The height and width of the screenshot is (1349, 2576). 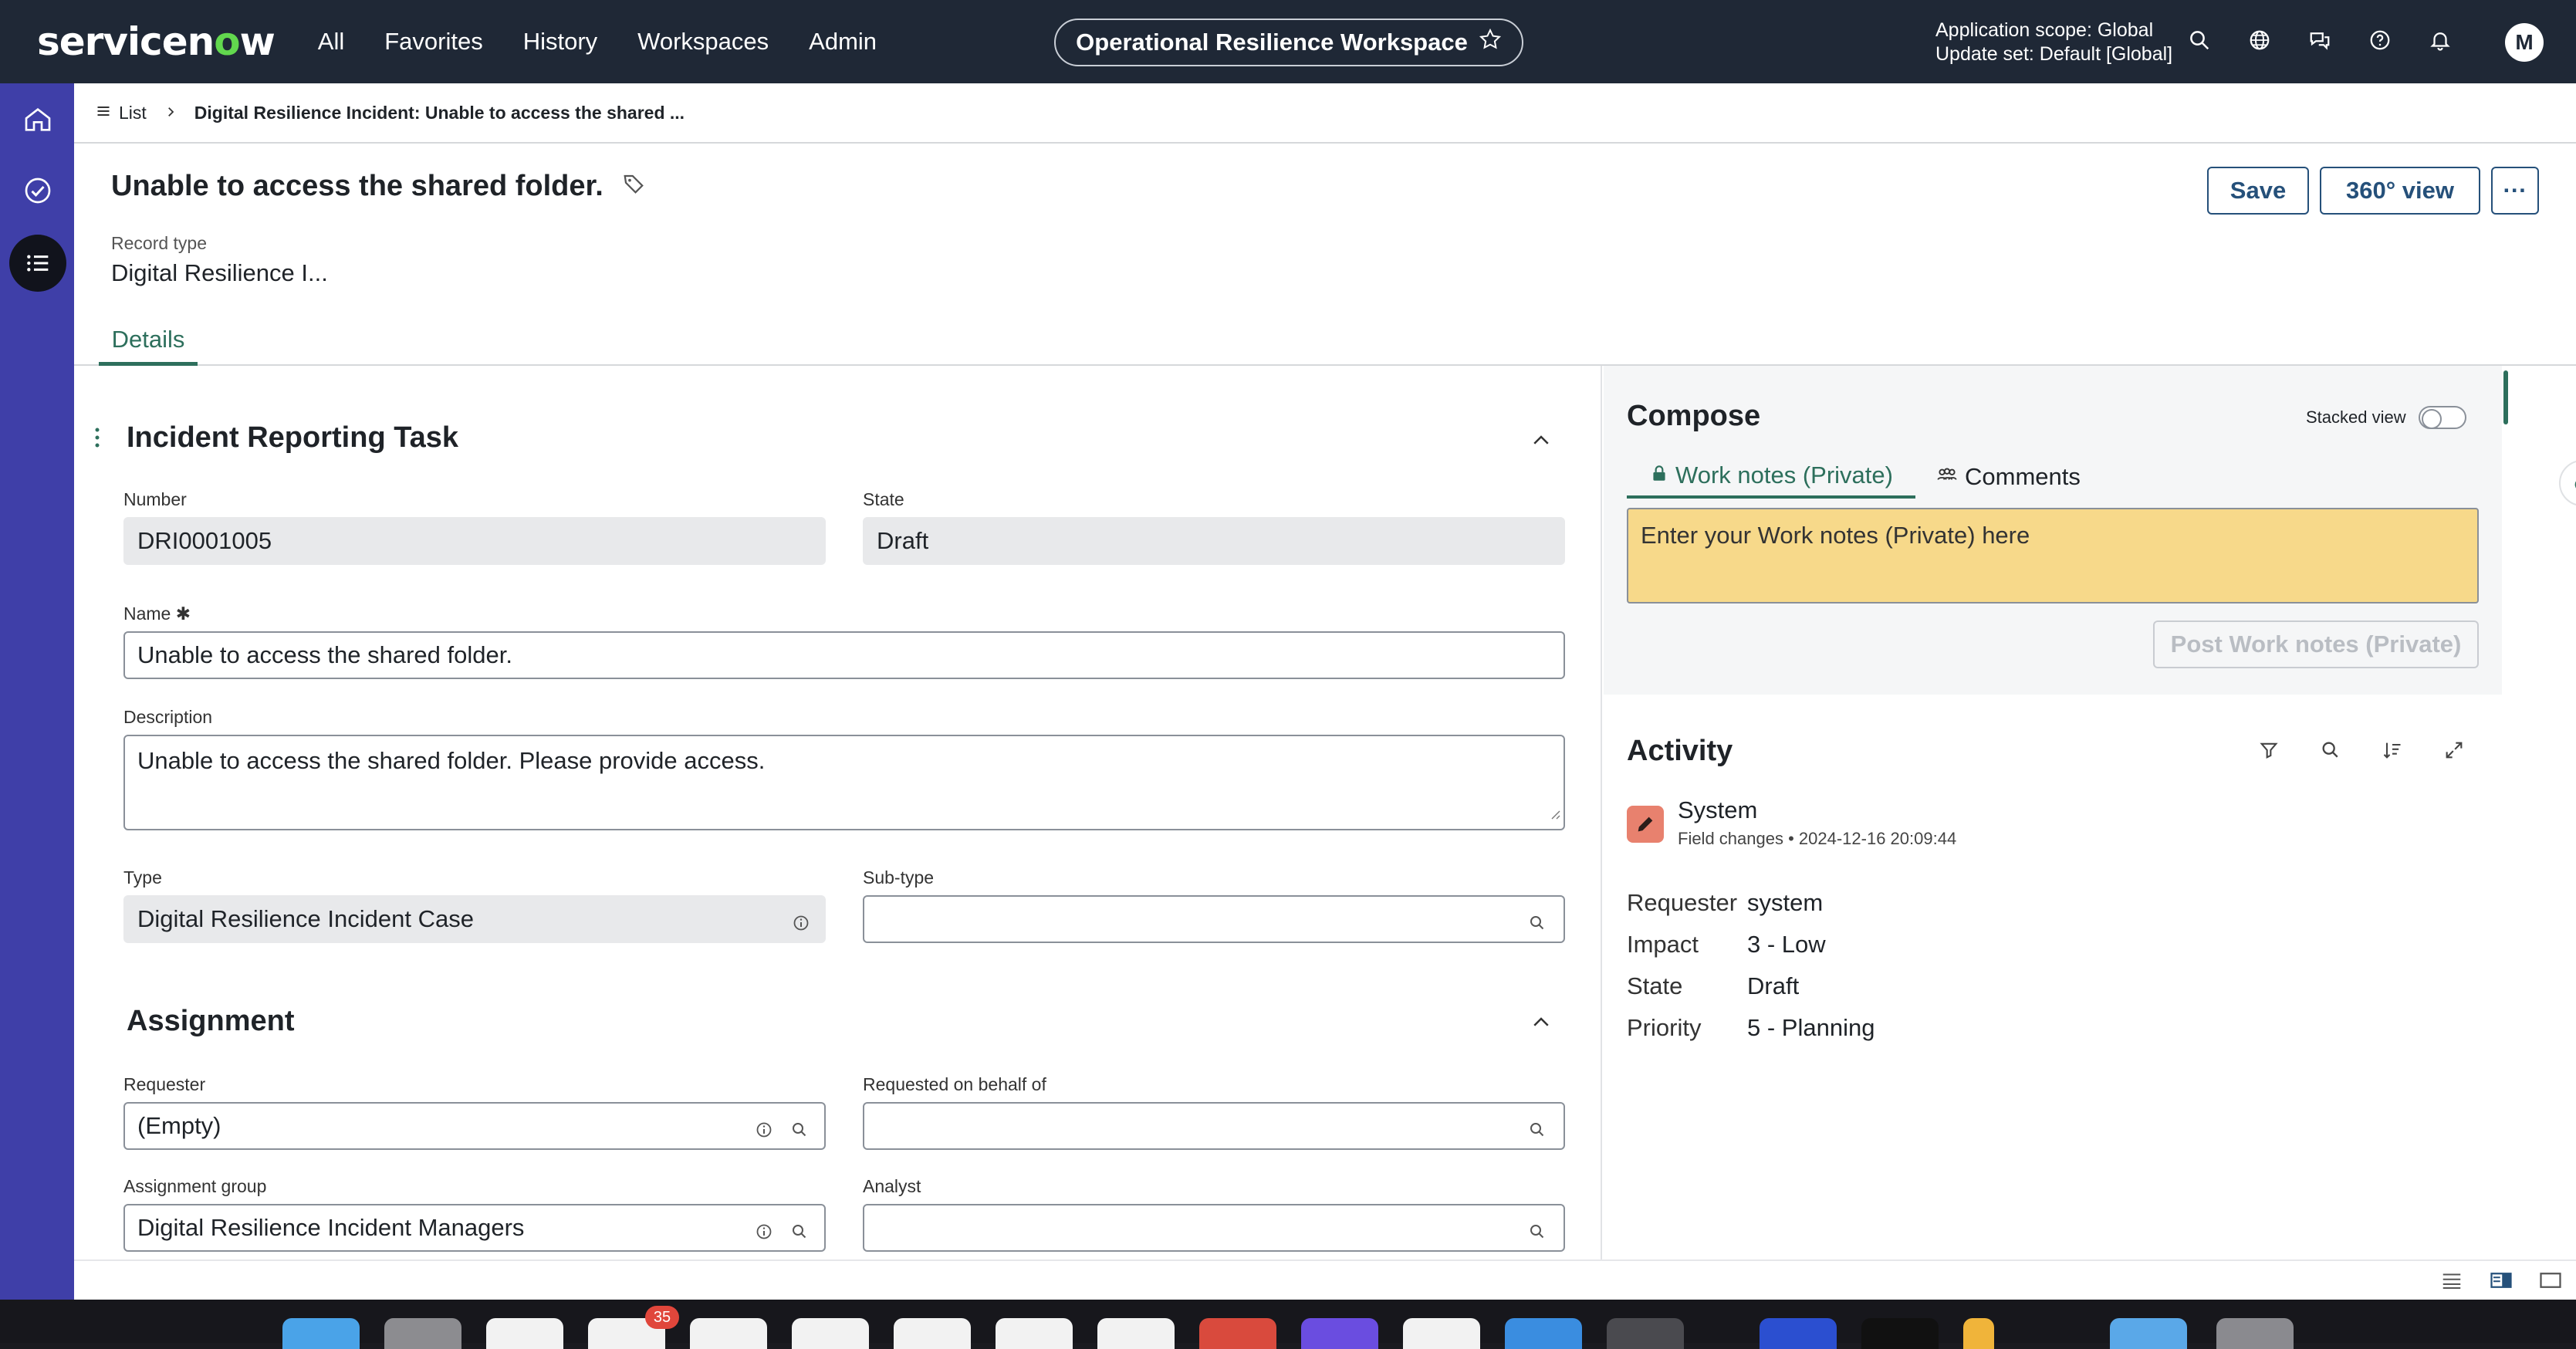 What do you see at coordinates (2550, 1282) in the screenshot?
I see `single-layout-icon` at bounding box center [2550, 1282].